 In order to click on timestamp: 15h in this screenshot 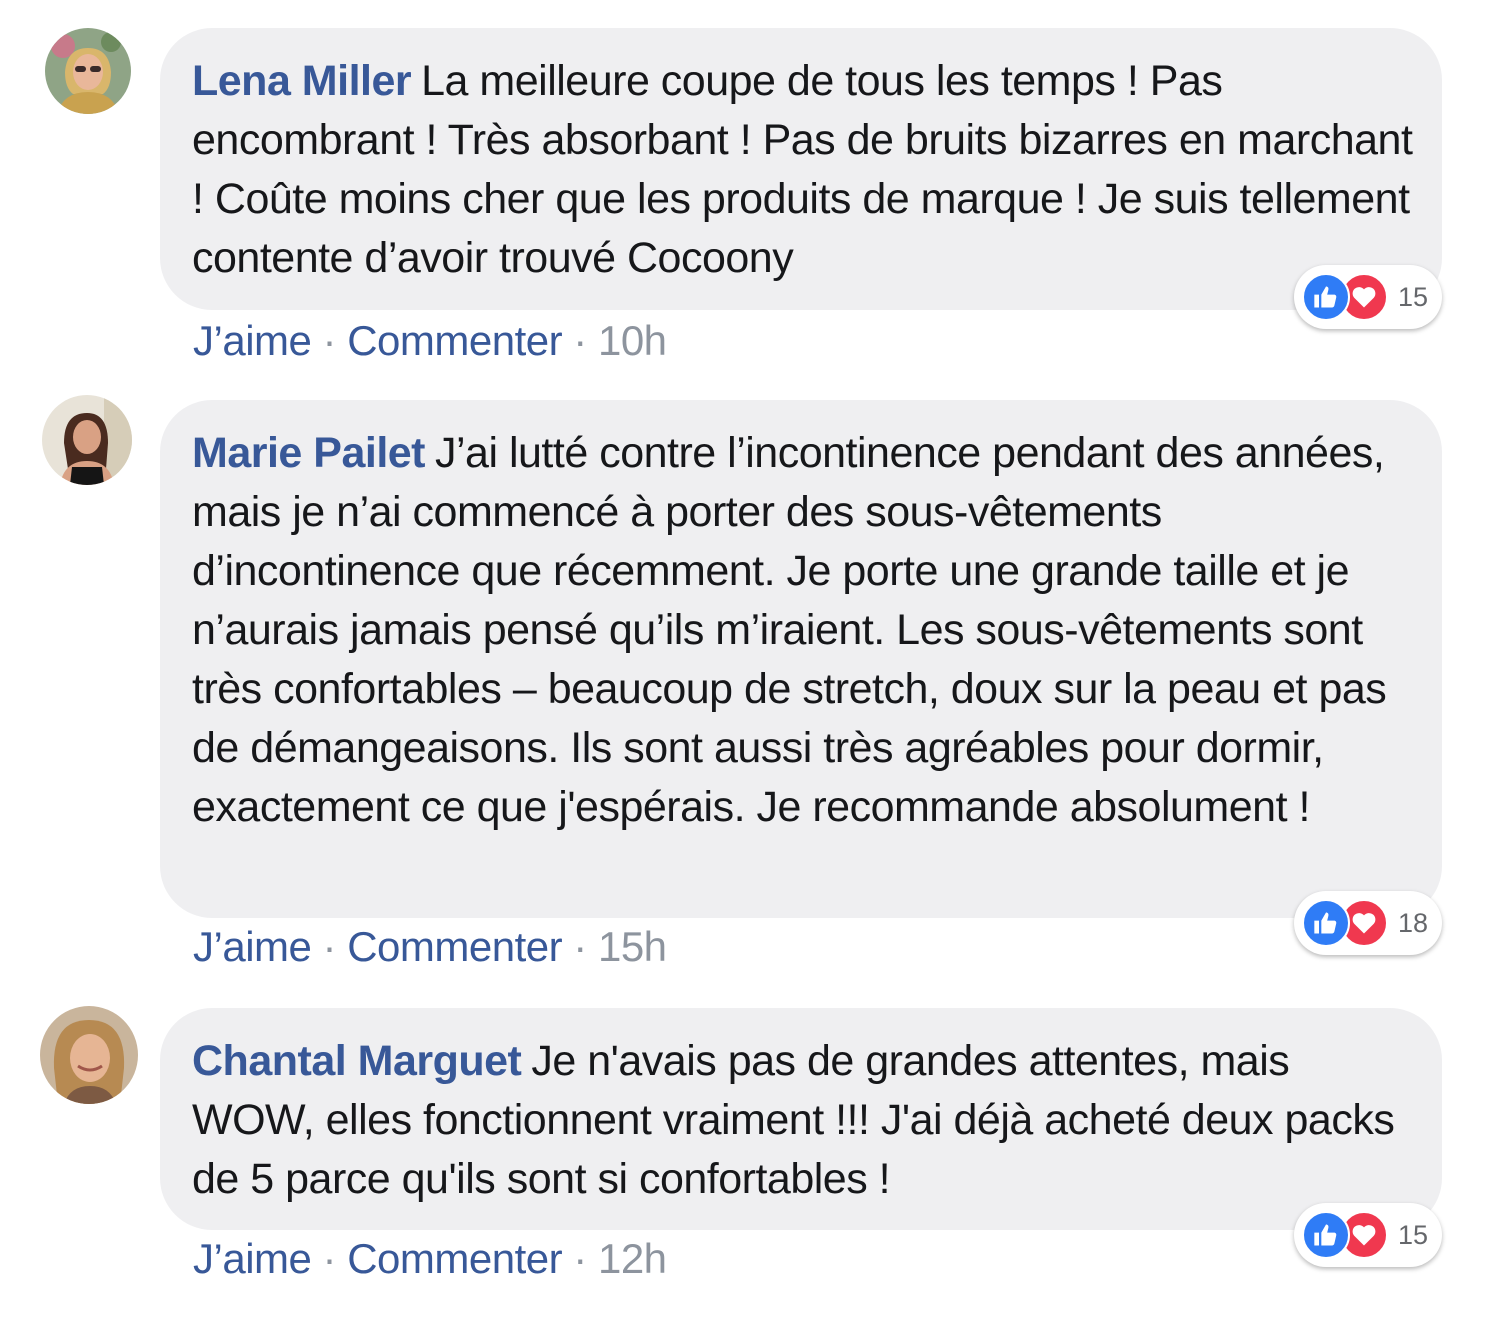, I will do `click(632, 946)`.